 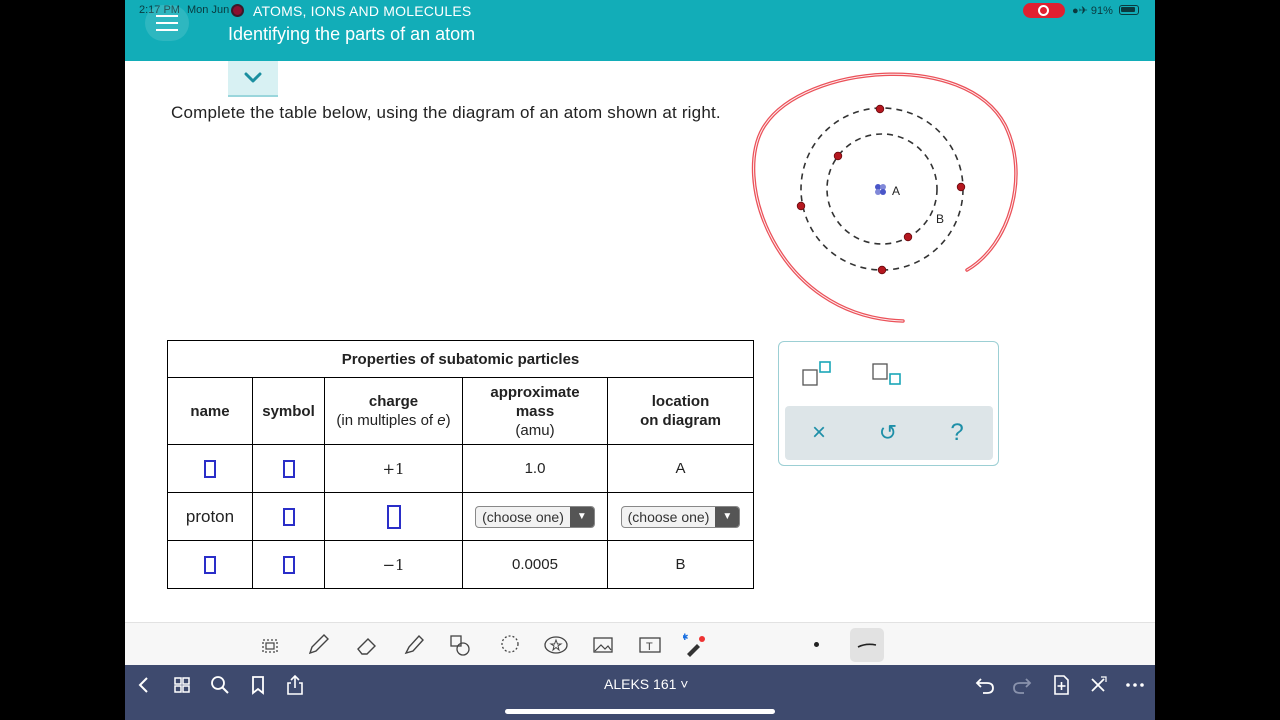 I want to click on undo-icon, so click(x=985, y=685).